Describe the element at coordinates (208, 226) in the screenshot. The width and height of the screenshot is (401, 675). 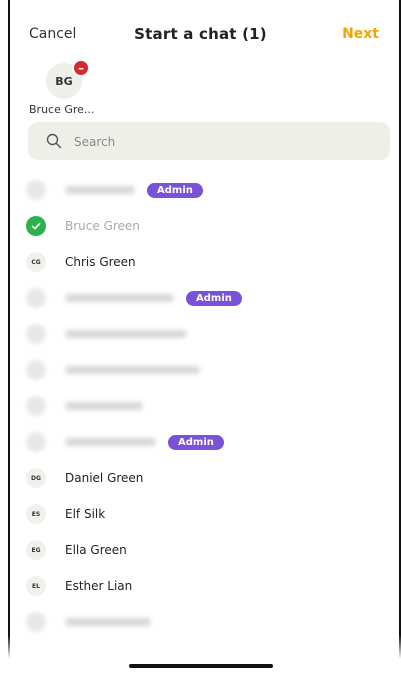
I see `contact-row: Bruce Green` at that location.